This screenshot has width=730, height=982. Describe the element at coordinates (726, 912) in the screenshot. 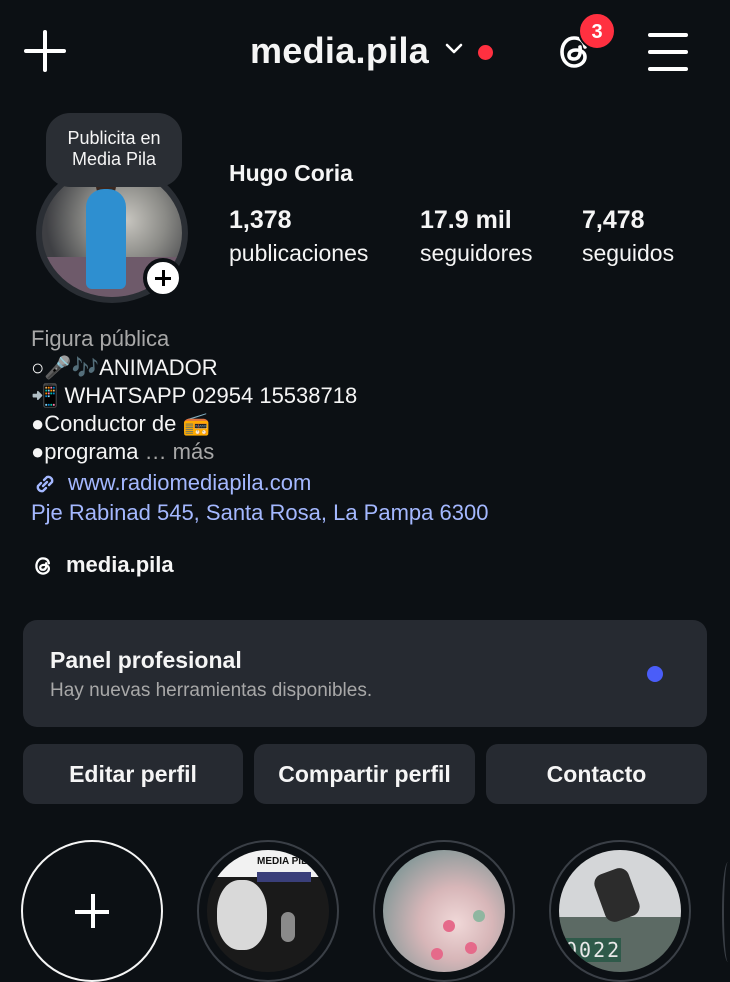

I see `story-highlight-partial` at that location.